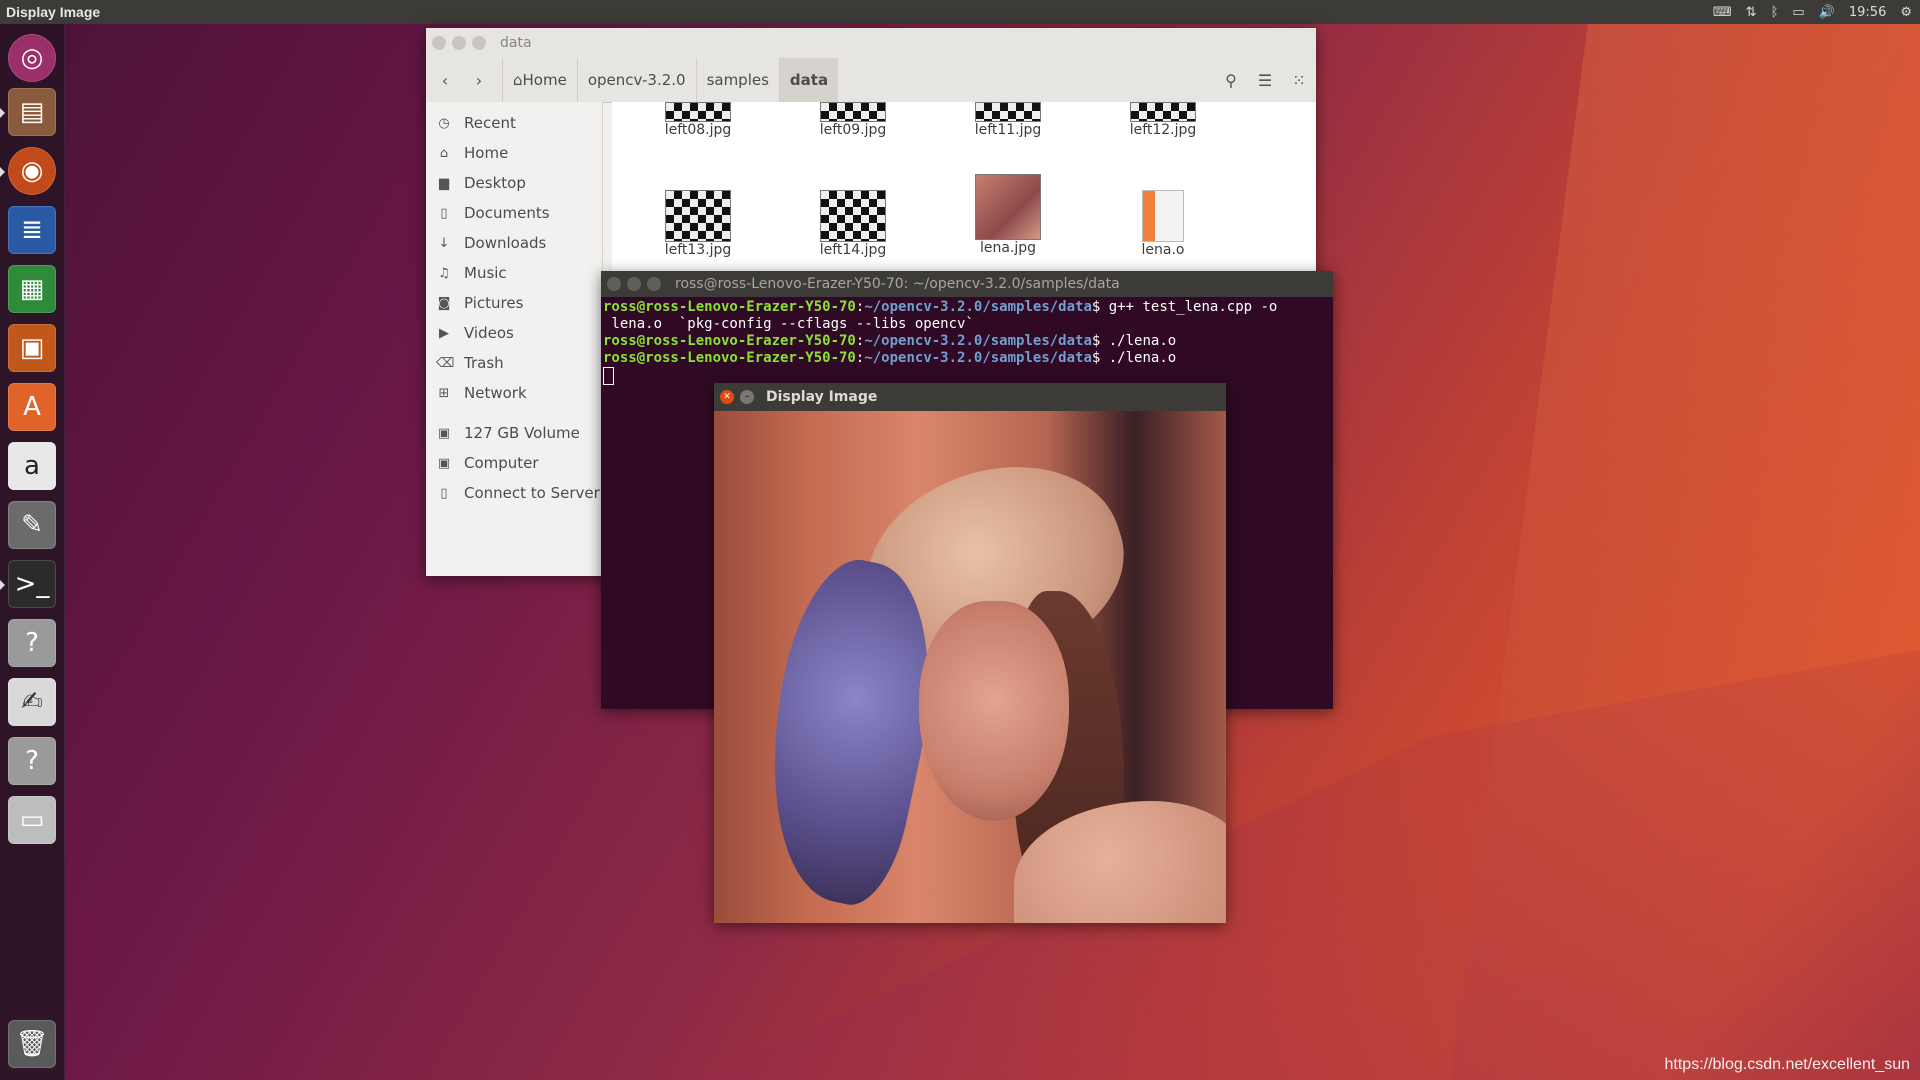  What do you see at coordinates (1787, 1064) in the screenshot?
I see `watermark: https://blog.csdn.net/excellent_sun` at bounding box center [1787, 1064].